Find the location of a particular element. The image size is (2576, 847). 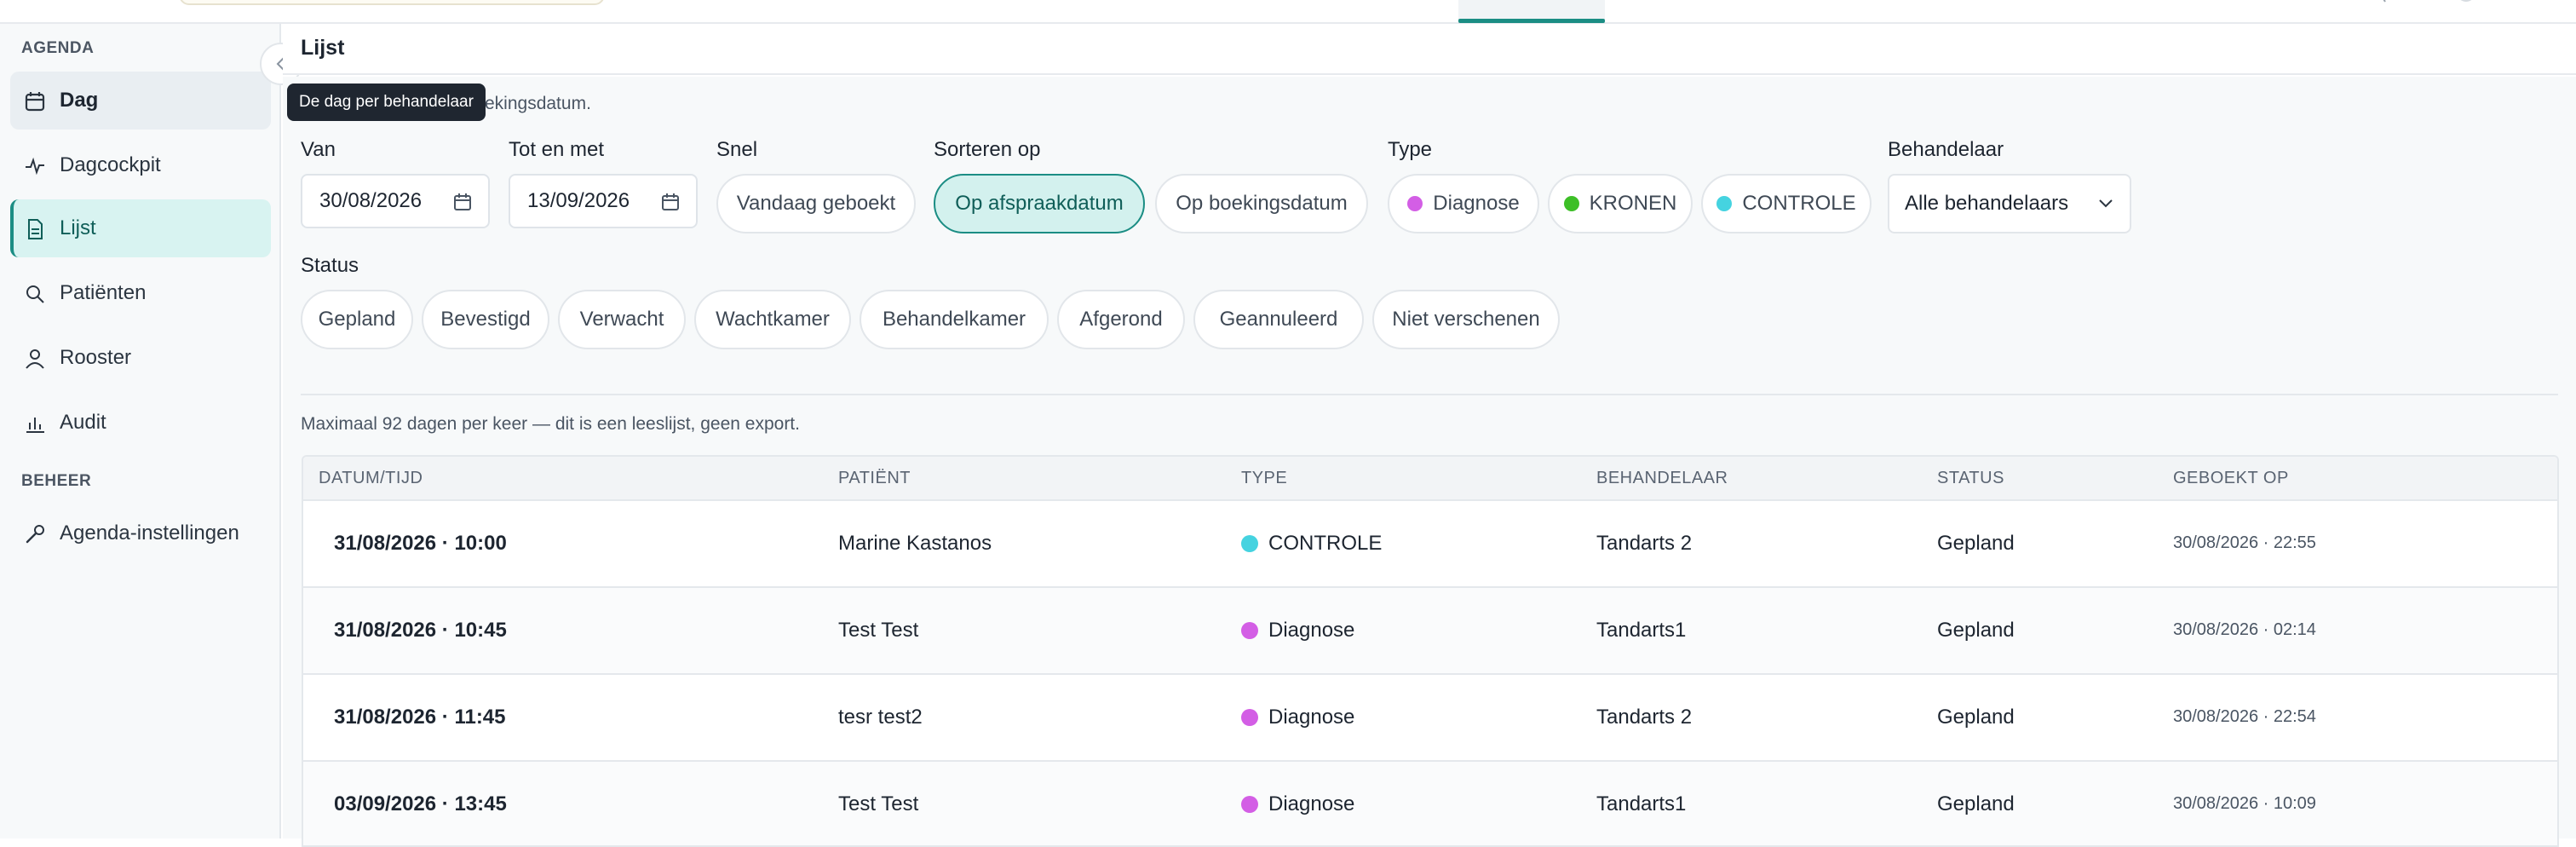

behandelaar-label: Behandelaar is located at coordinates (1946, 150).